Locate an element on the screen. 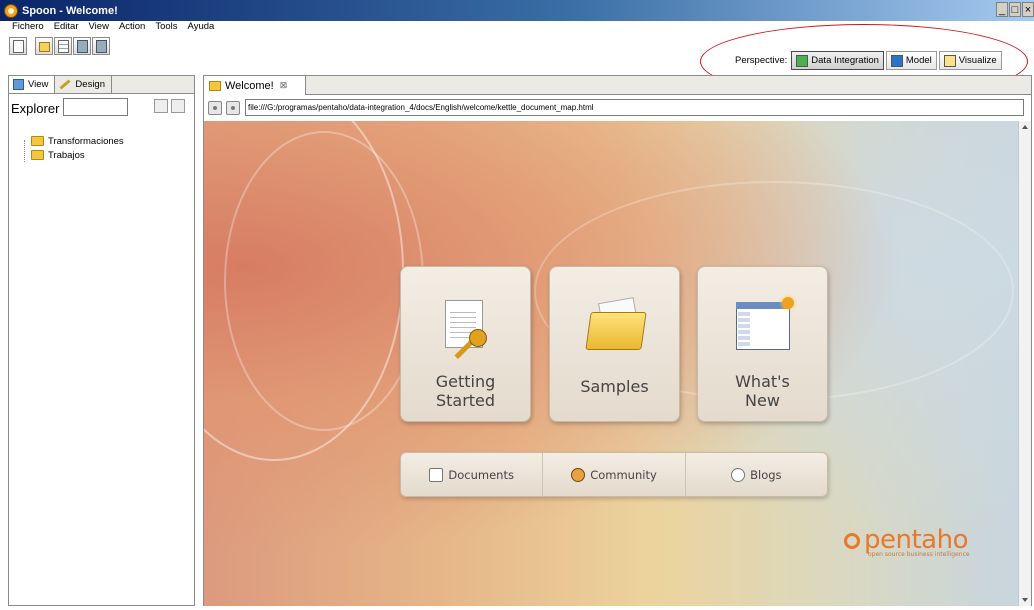 The image size is (1034, 610). tab-welcome: Welcome! ⊠ is located at coordinates (255, 85).